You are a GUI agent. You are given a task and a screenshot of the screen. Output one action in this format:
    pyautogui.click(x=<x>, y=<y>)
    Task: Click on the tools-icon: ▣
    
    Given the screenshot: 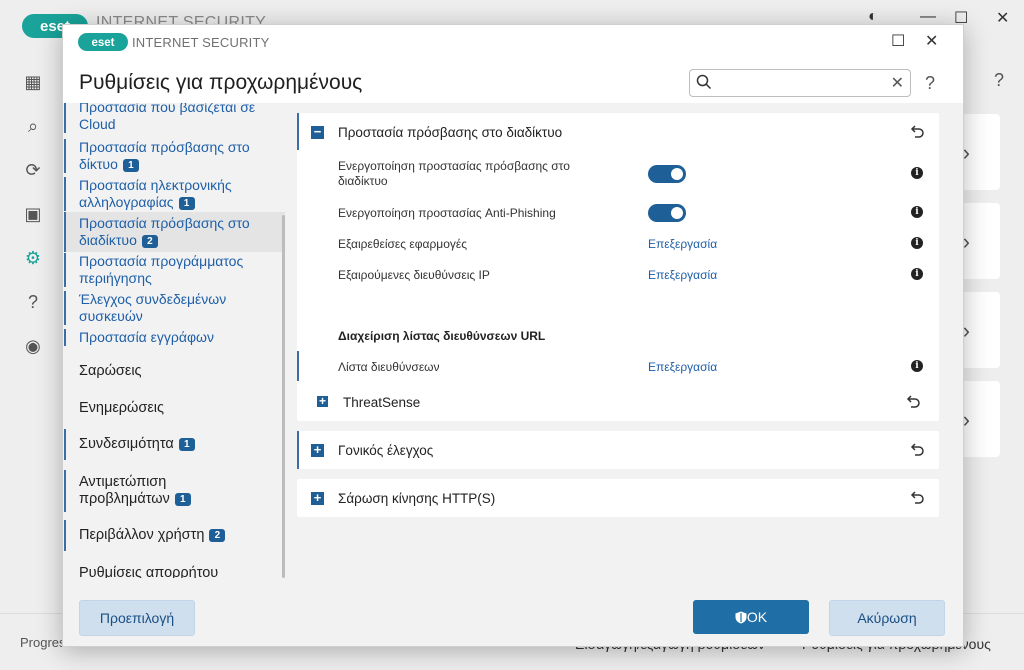 What is the action you would take?
    pyautogui.click(x=33, y=215)
    